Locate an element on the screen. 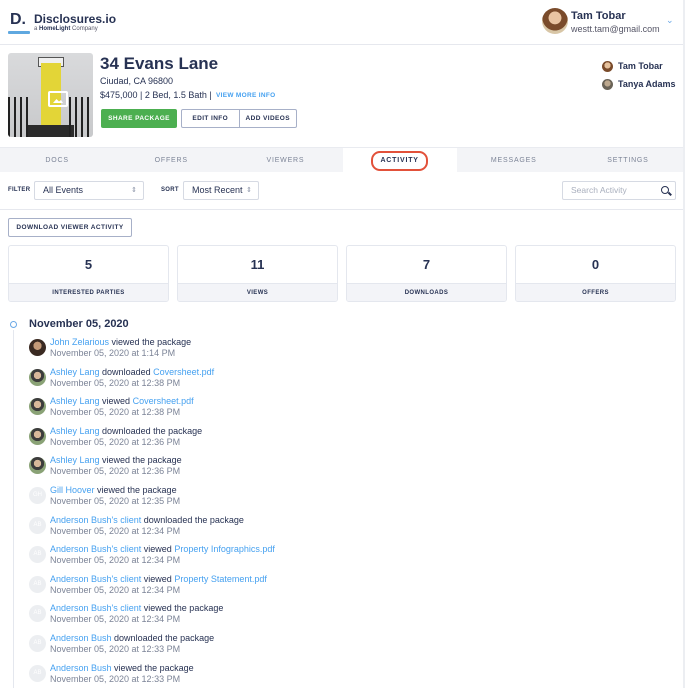  subtitle-suffix: Company is located at coordinates (84, 29).